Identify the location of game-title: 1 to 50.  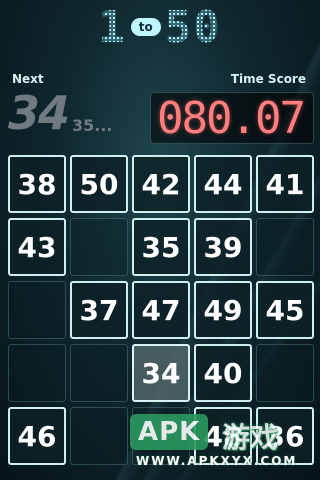
(160, 27).